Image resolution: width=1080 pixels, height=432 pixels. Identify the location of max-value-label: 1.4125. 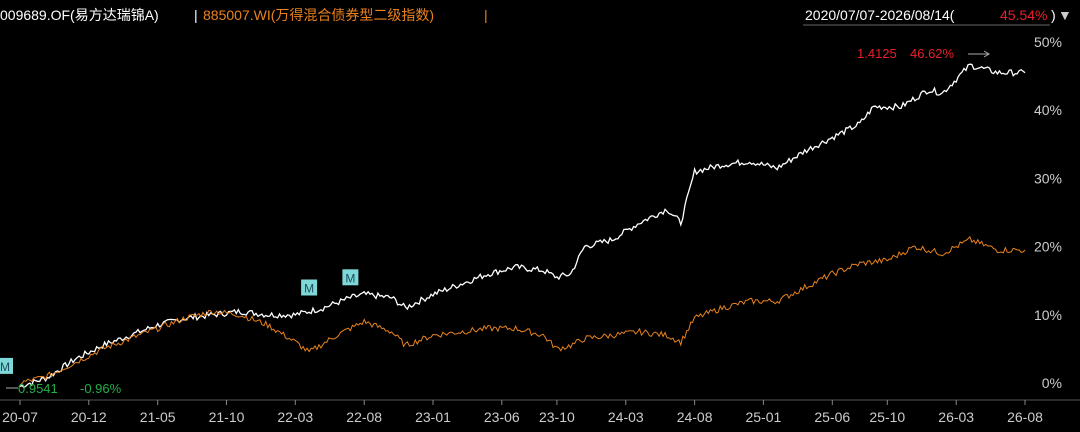
(877, 53).